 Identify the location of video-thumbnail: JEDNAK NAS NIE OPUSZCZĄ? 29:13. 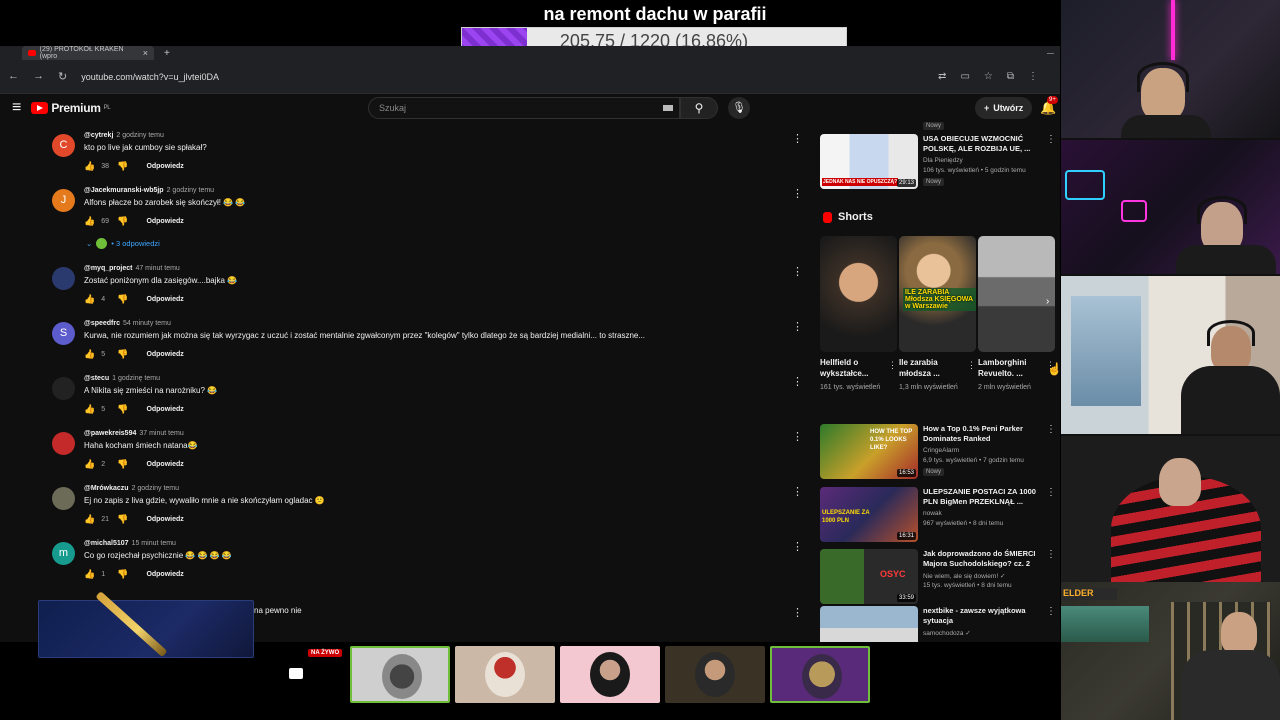
(869, 161).